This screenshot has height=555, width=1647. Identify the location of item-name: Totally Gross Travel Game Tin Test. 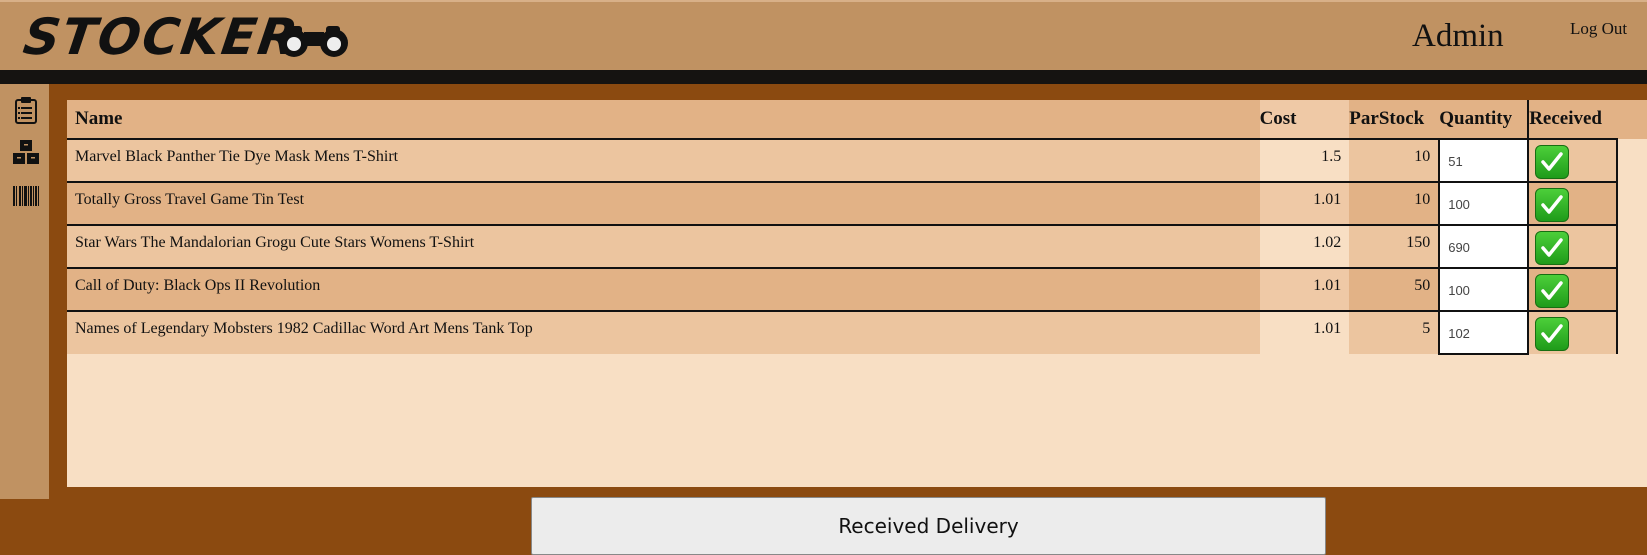
(190, 199).